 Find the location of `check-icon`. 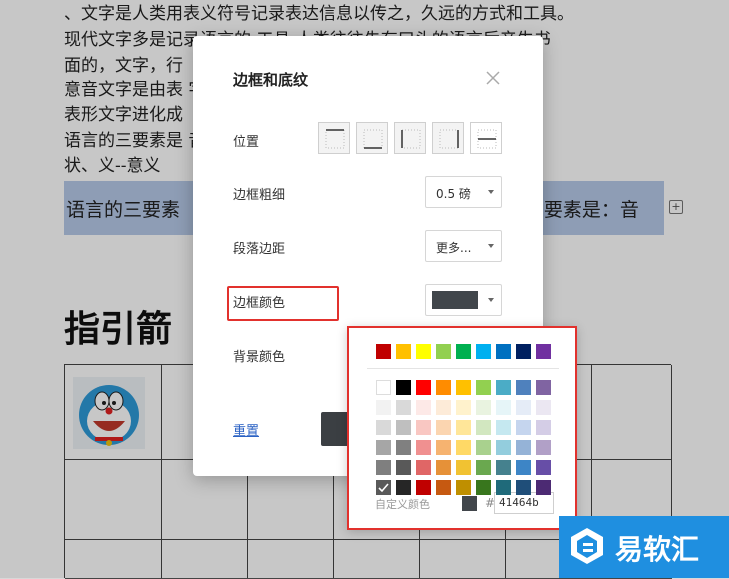

check-icon is located at coordinates (383, 488).